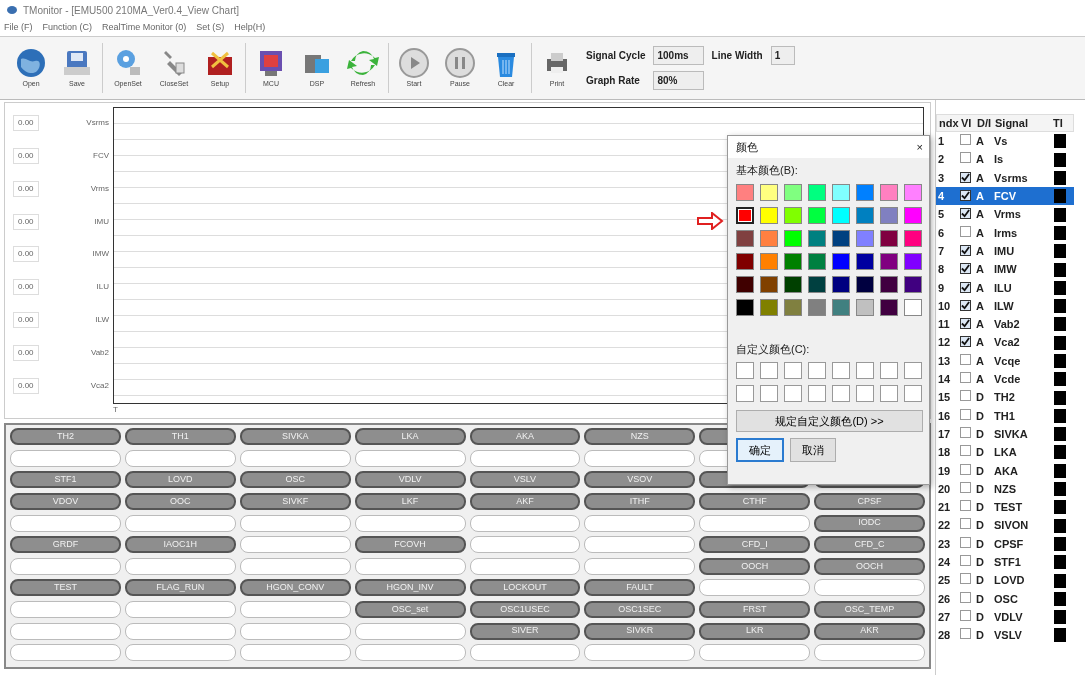 The width and height of the screenshot is (1085, 675). I want to click on table-row: 23 D CPSF, so click(1005, 544).